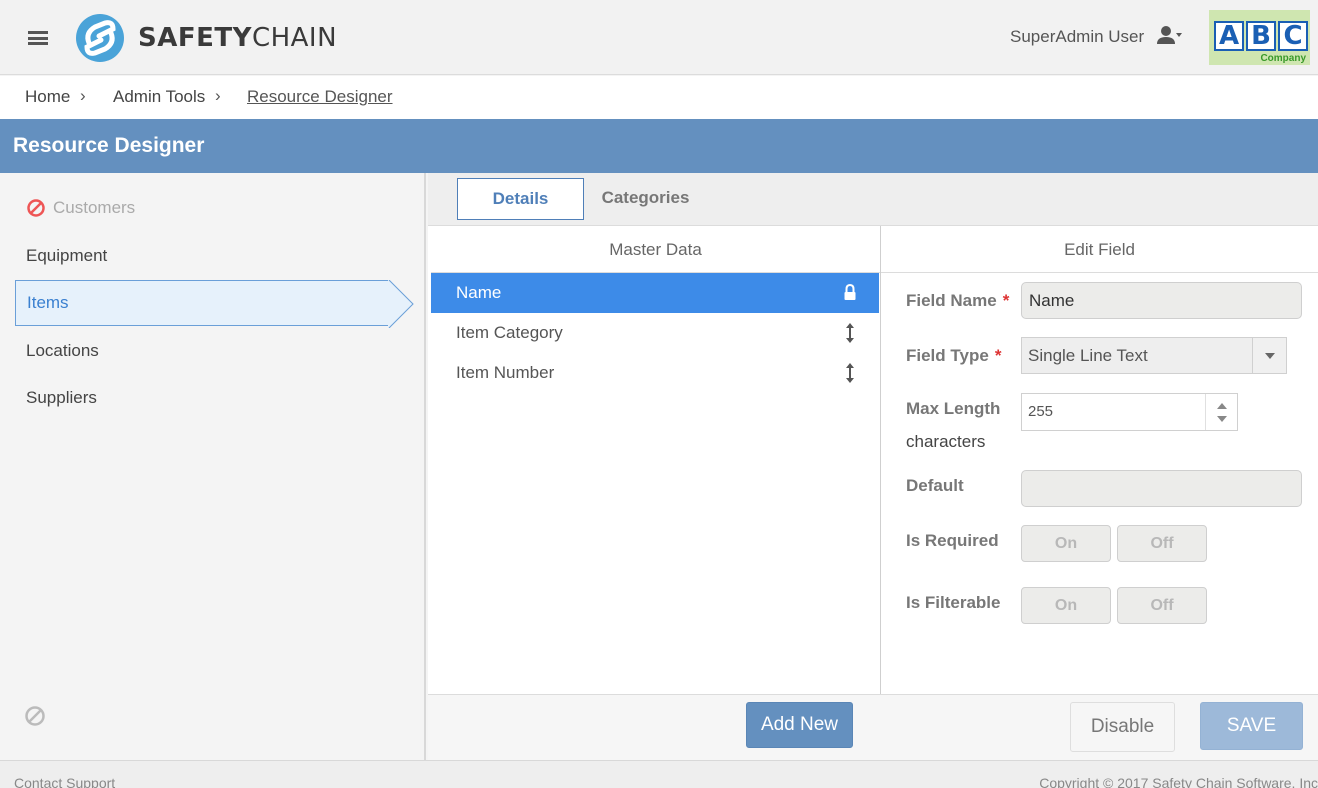 The width and height of the screenshot is (1318, 788). Describe the element at coordinates (238, 38) in the screenshot. I see `brand-name: SAFETYCHAIN` at that location.